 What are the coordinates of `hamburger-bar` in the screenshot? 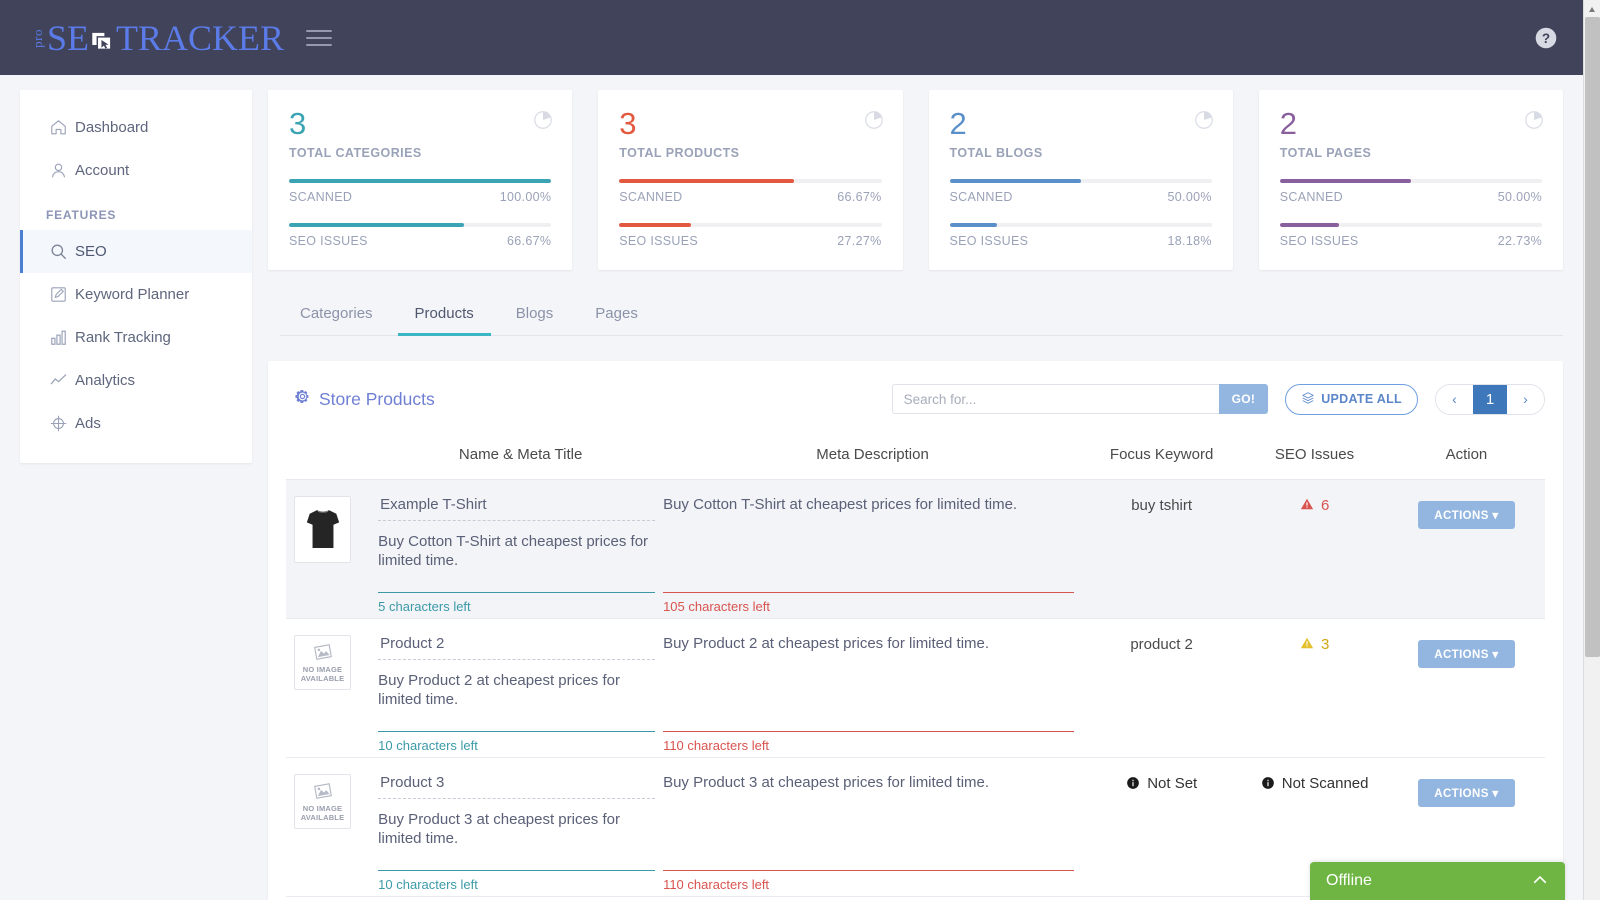 It's located at (319, 44).